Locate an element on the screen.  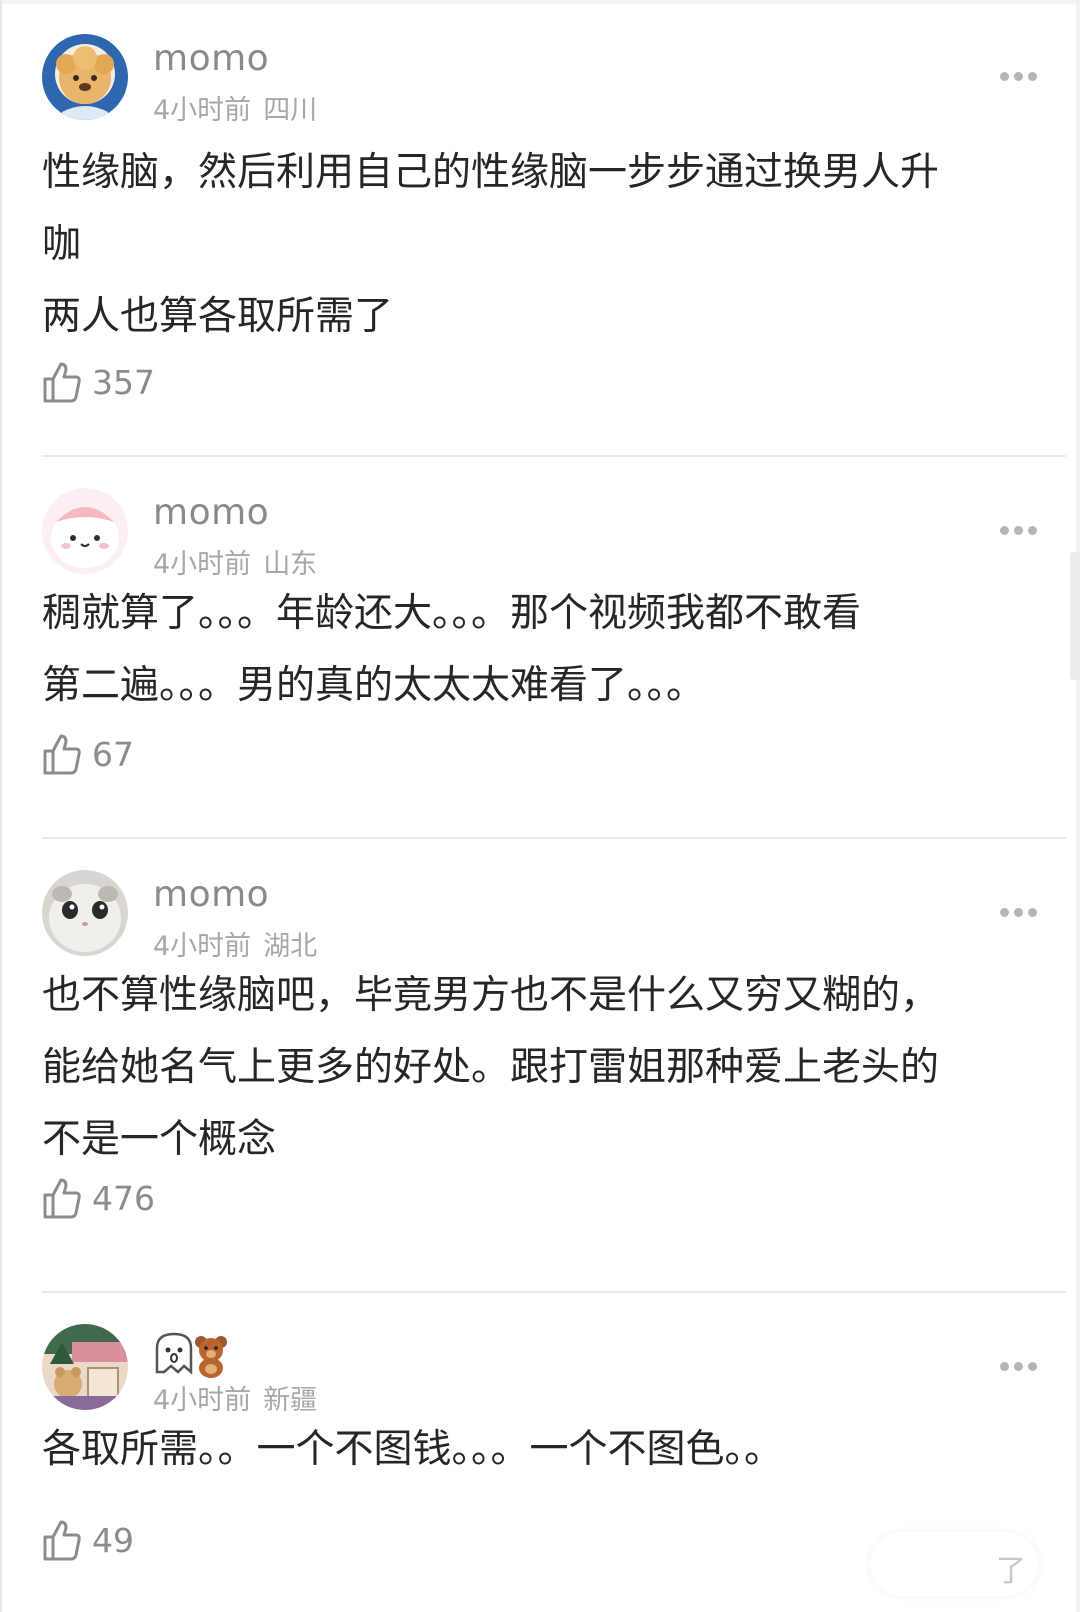
top-edge is located at coordinates (540, 2).